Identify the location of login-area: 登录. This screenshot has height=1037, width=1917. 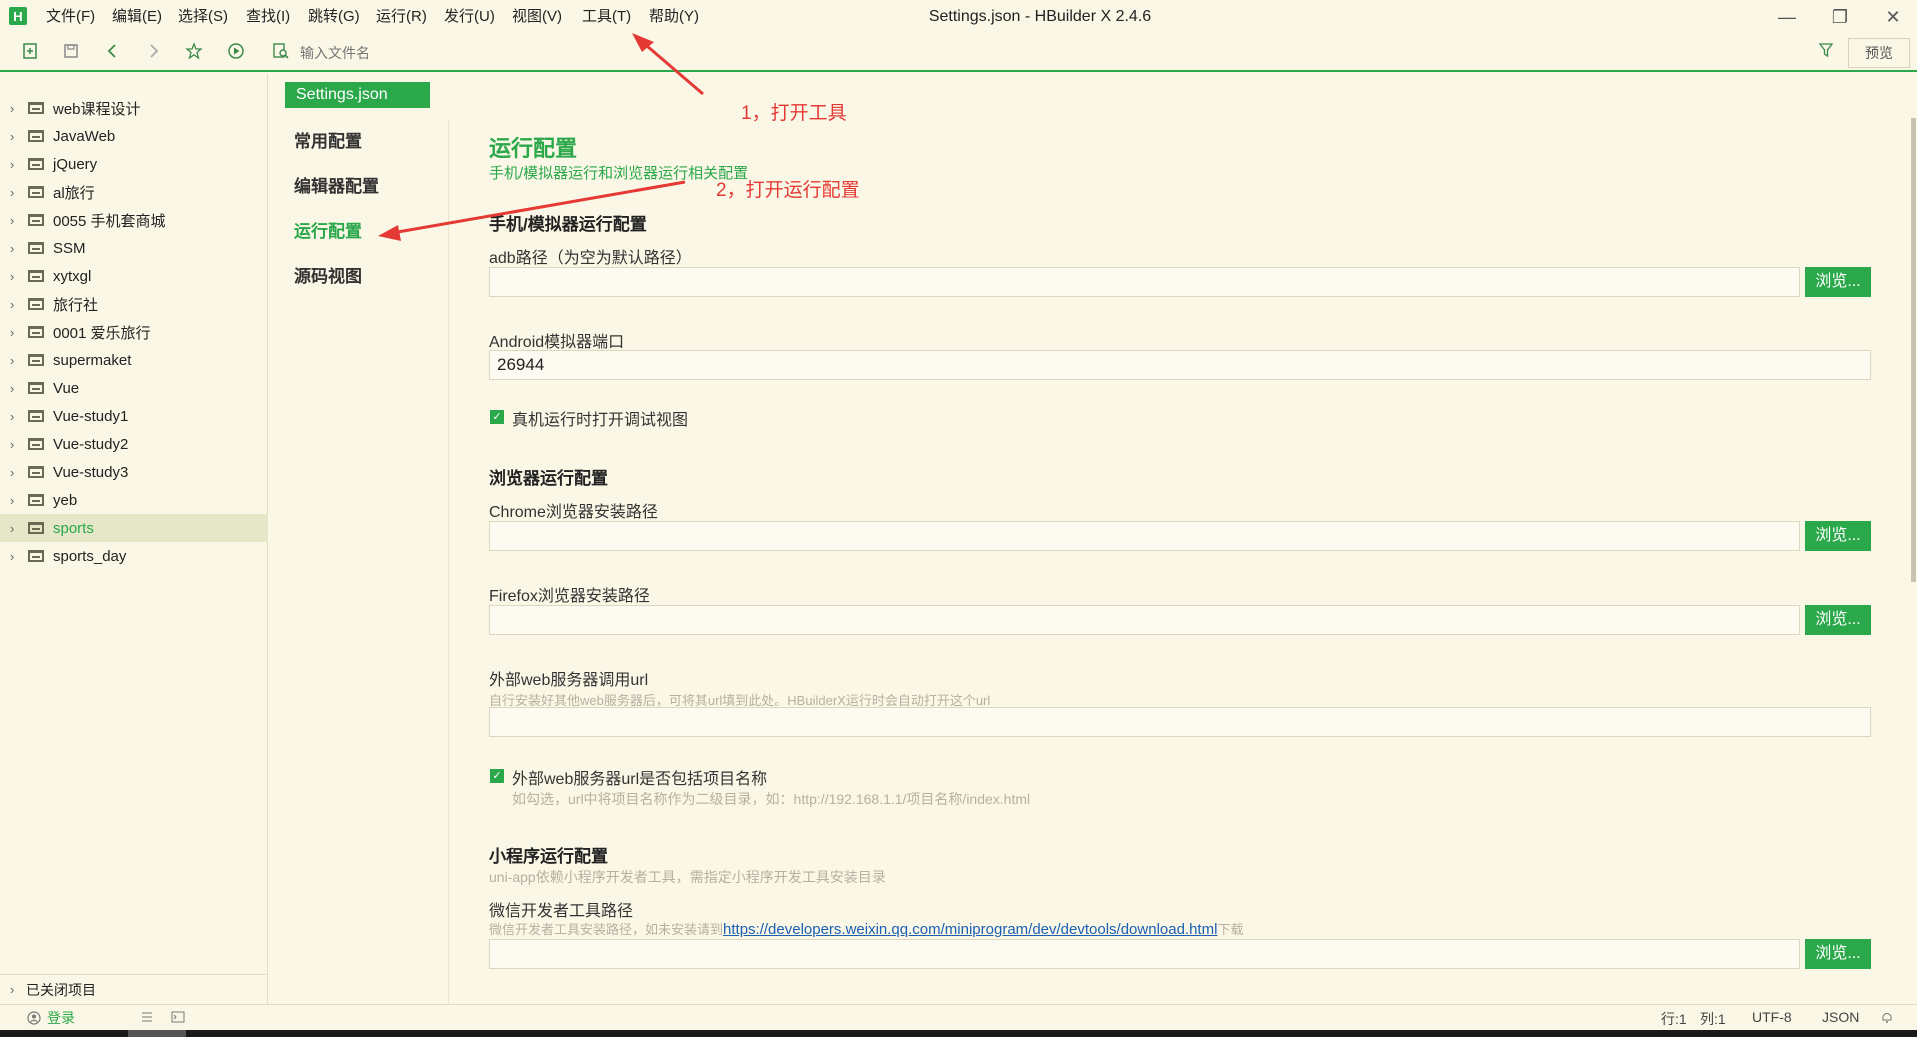
(51, 1018).